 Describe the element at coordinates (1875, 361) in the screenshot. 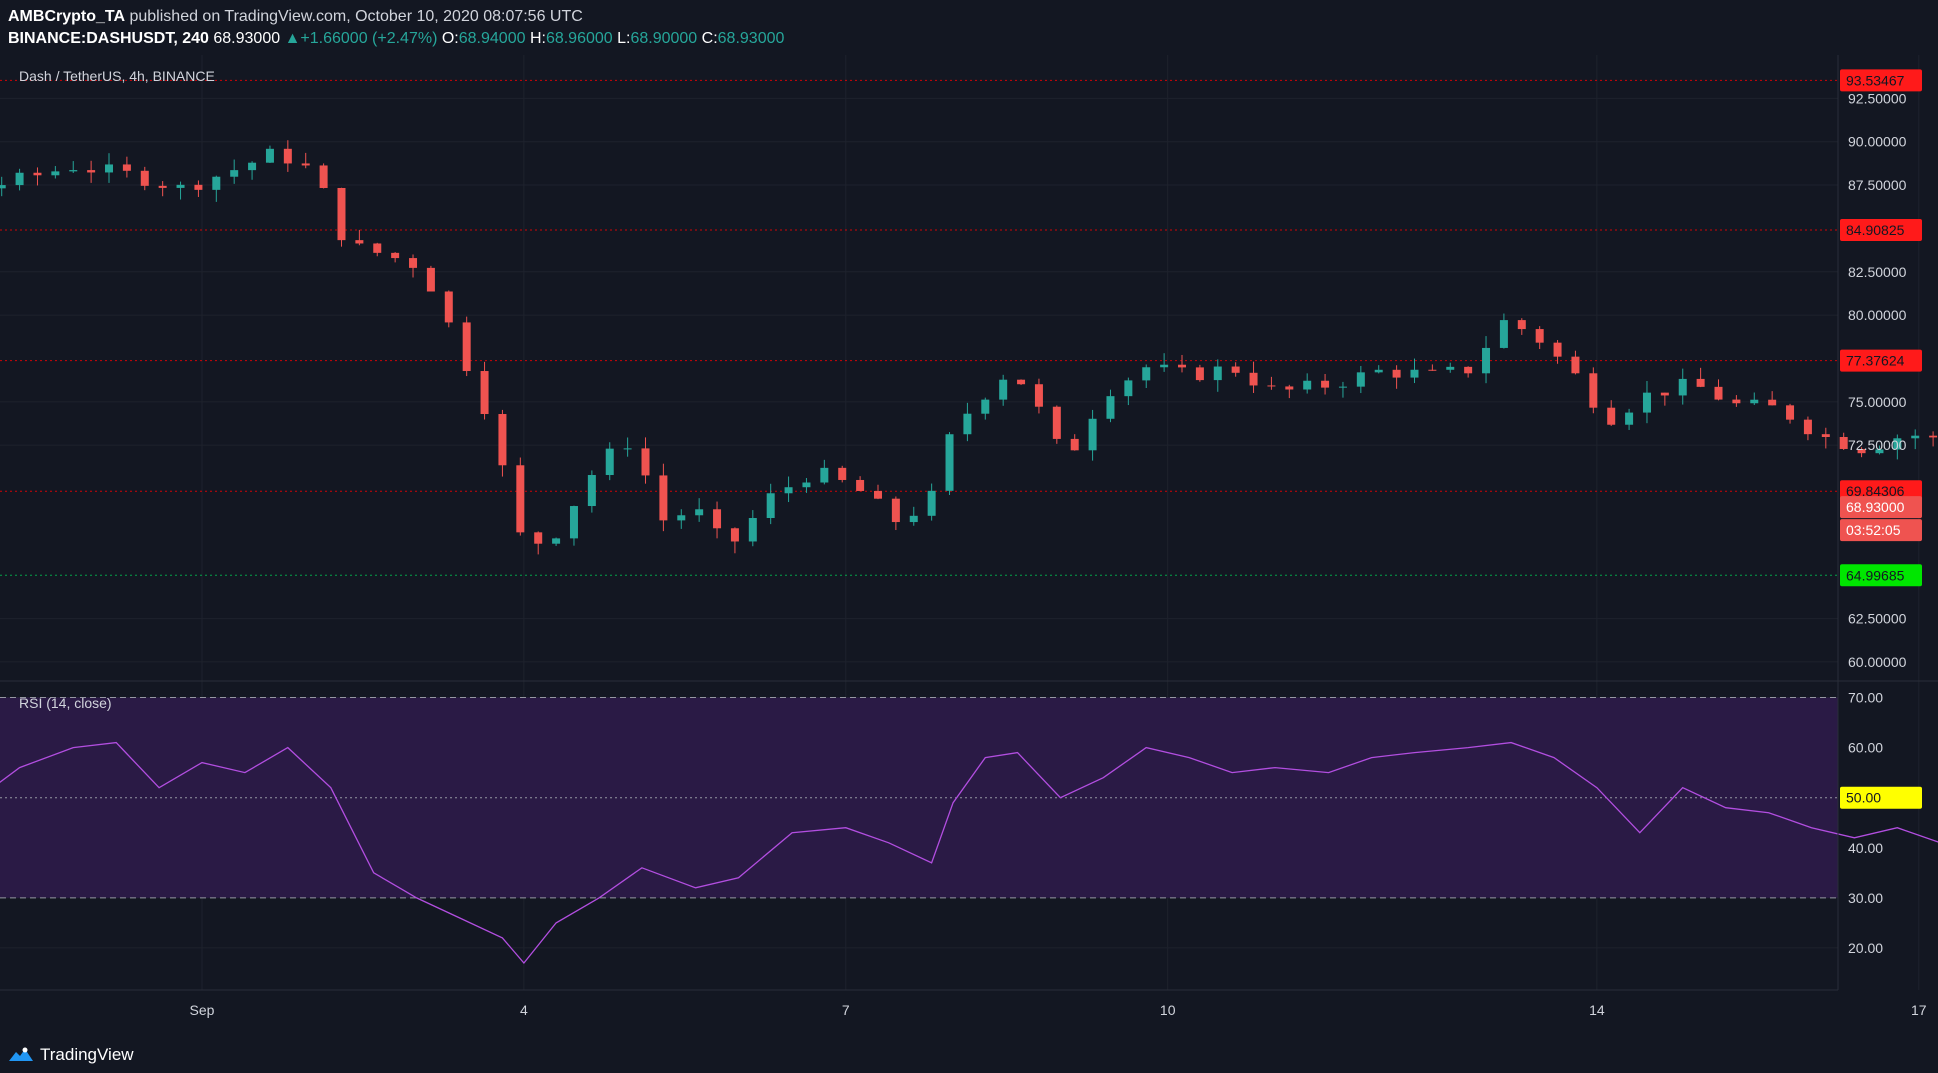

I see `price-level-label: 77.37624` at that location.